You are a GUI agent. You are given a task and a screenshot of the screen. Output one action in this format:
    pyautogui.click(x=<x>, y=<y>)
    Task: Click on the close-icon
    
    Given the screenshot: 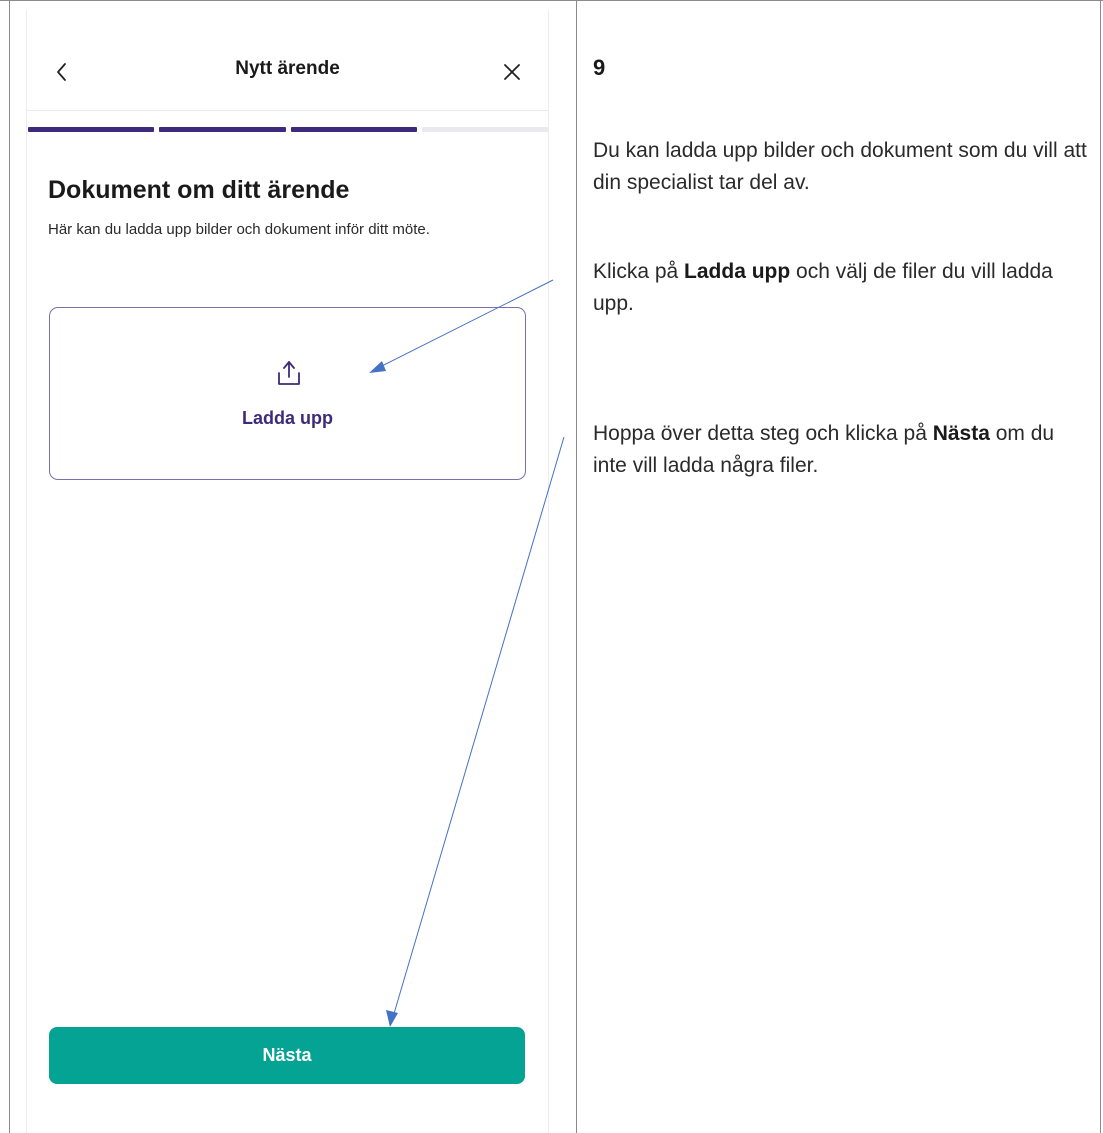 What is the action you would take?
    pyautogui.click(x=512, y=72)
    